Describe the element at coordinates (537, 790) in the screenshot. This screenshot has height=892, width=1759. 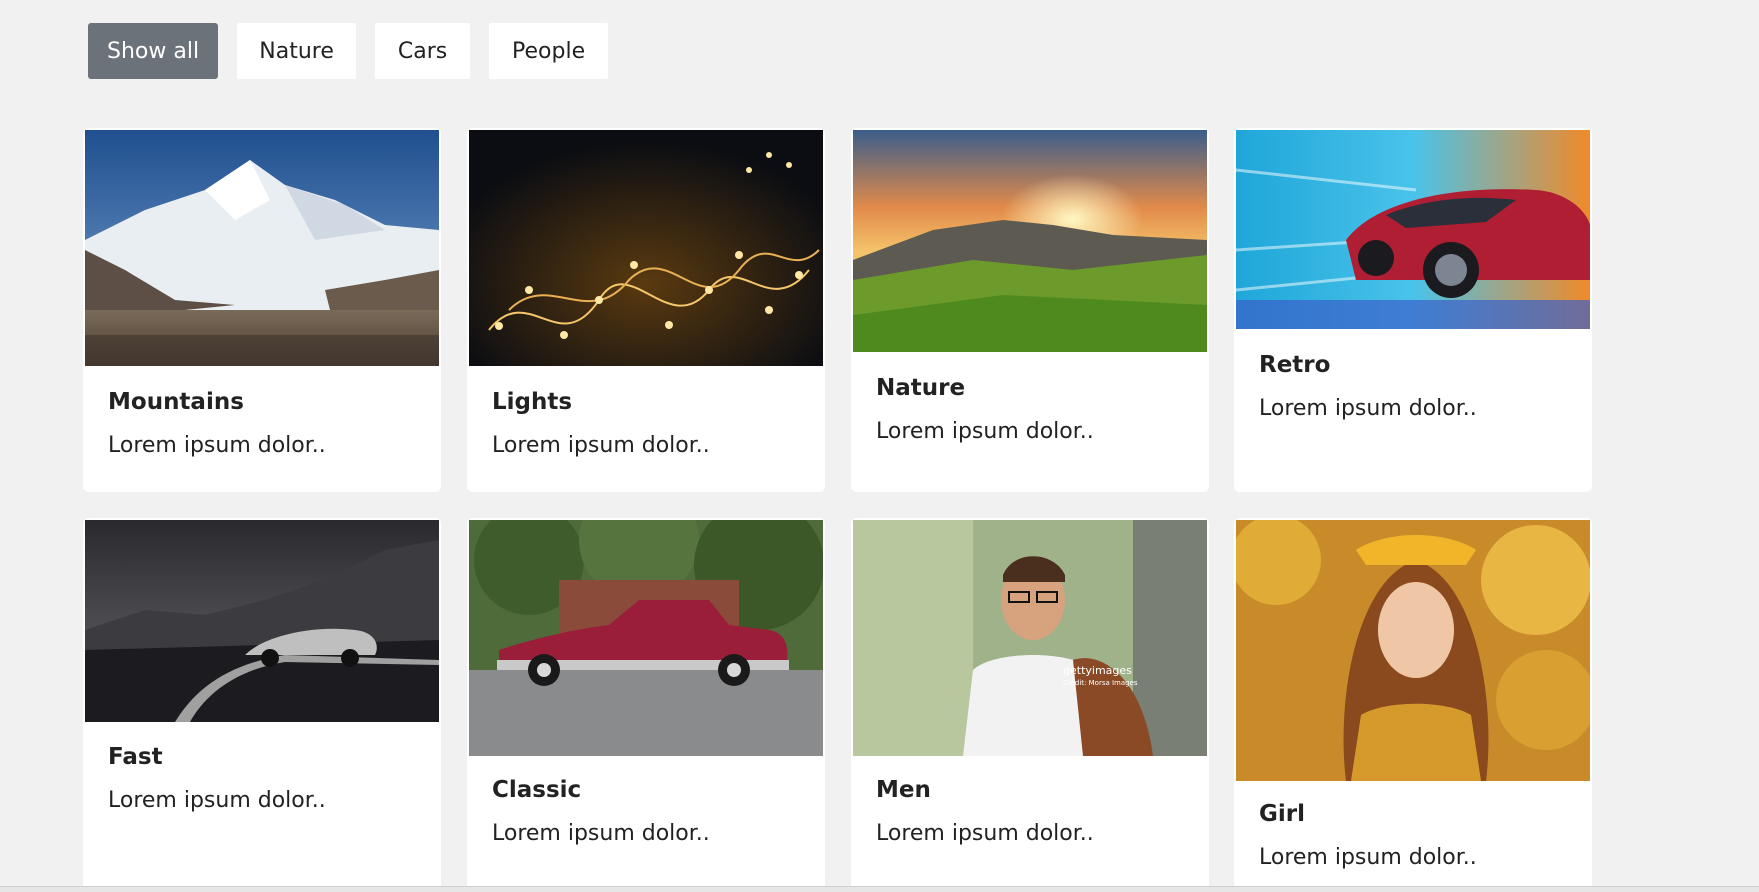
I see `card-title: Classic` at that location.